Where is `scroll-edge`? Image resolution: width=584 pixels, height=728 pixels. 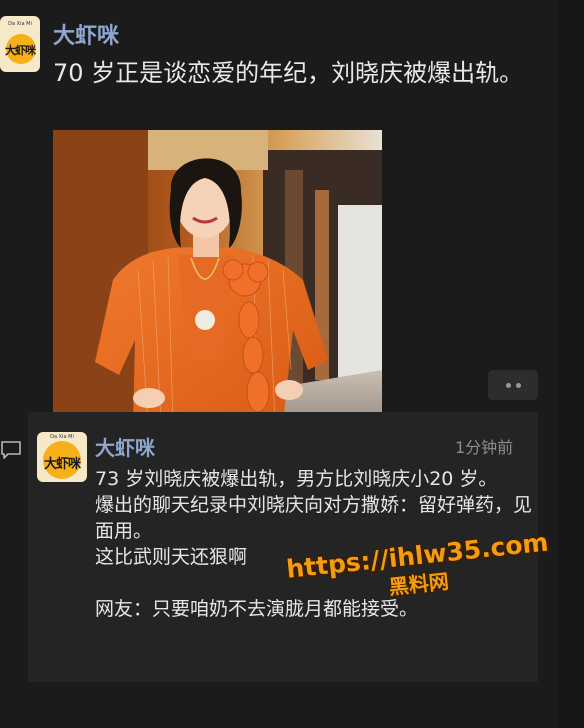 scroll-edge is located at coordinates (571, 364).